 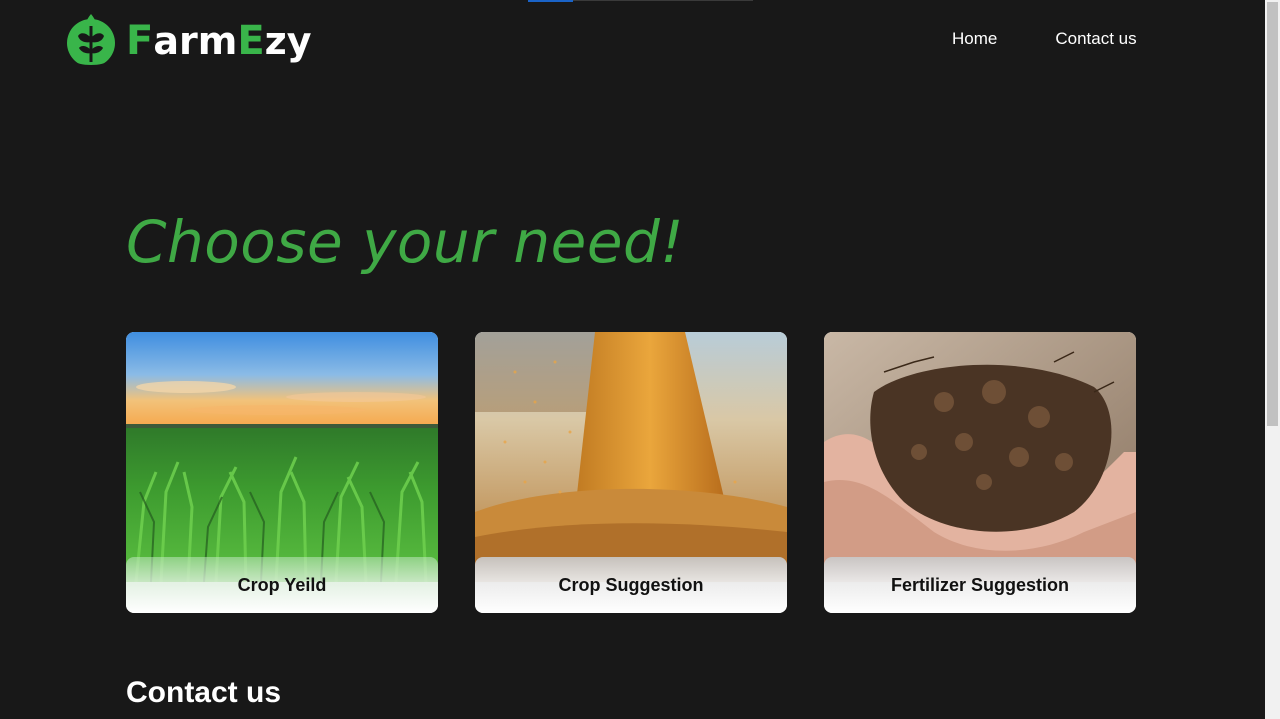 What do you see at coordinates (405, 242) in the screenshot?
I see `hero-title: Choose your need!` at bounding box center [405, 242].